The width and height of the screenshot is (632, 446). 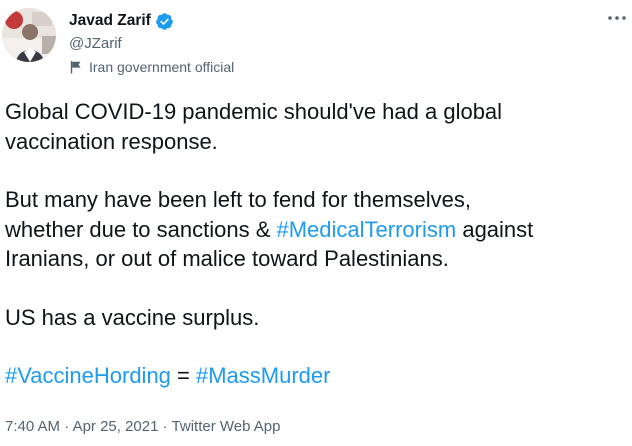 I want to click on tweet-meta: 7:40 AM · Apr 25, 2021 · Twitter Web App, so click(x=142, y=427).